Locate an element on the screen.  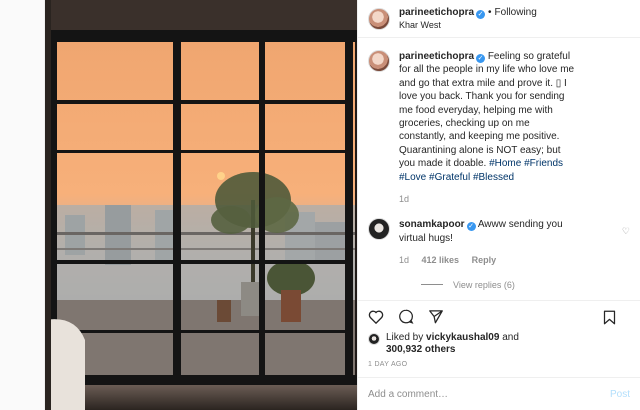
liker-username: vickykaushal09 is located at coordinates (462, 337).